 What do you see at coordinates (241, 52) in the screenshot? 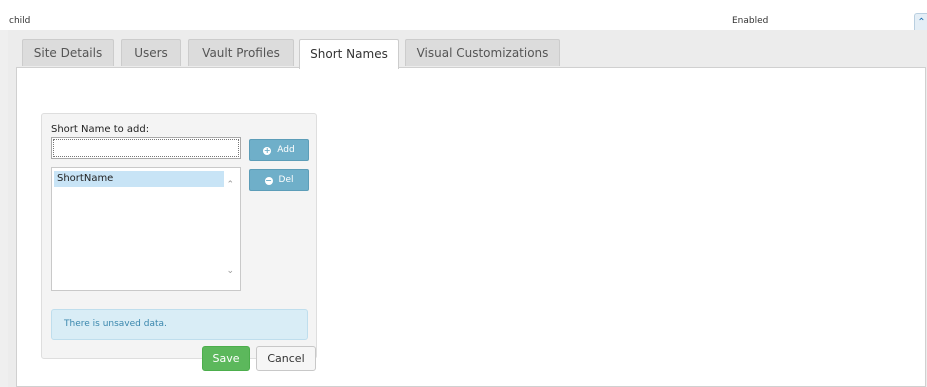
I see `tab-vault-profiles: Vault Profiles` at bounding box center [241, 52].